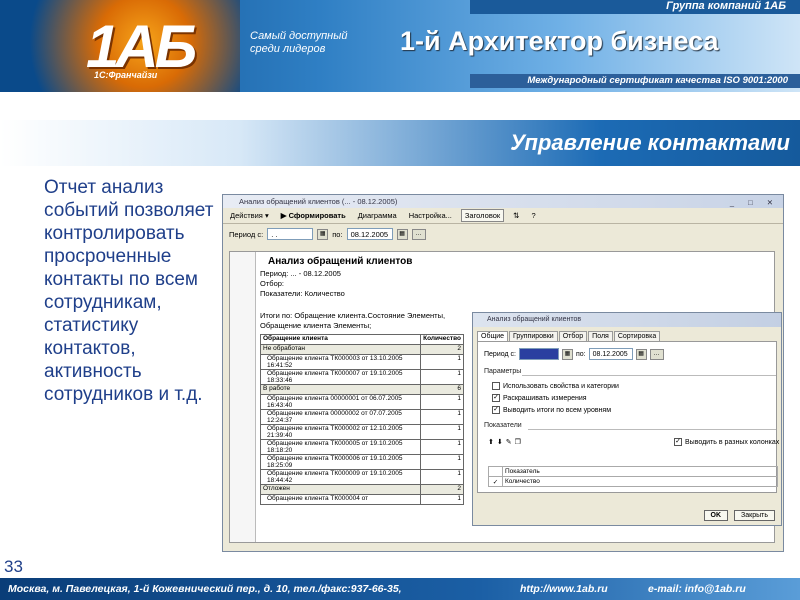  Describe the element at coordinates (509, 442) in the screenshot. I see `edit-icon: ✎` at that location.